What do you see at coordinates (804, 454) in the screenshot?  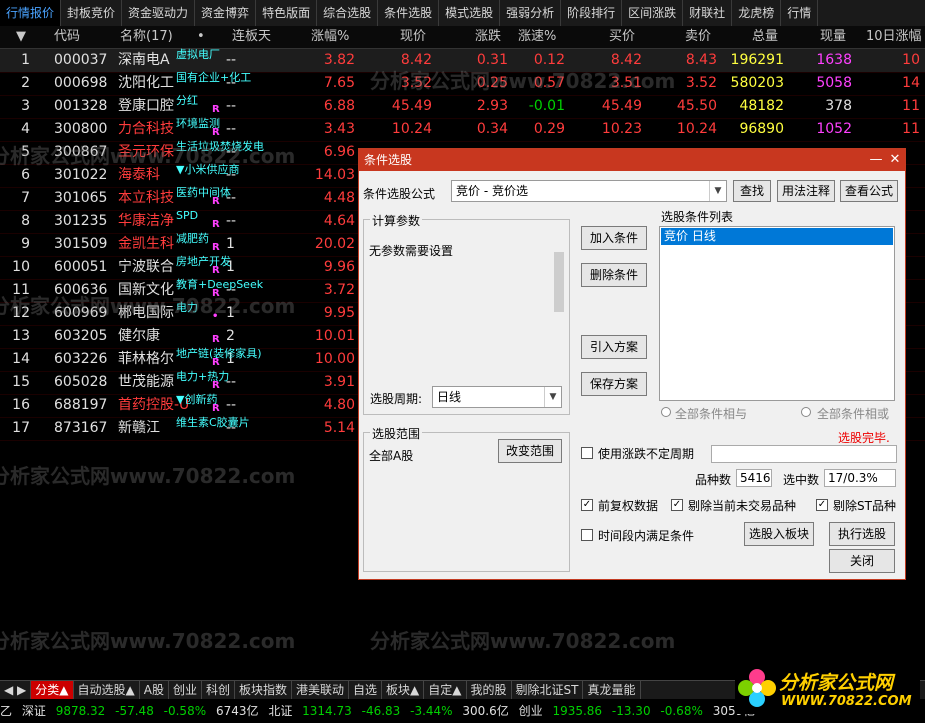 I see `zd-period-field` at bounding box center [804, 454].